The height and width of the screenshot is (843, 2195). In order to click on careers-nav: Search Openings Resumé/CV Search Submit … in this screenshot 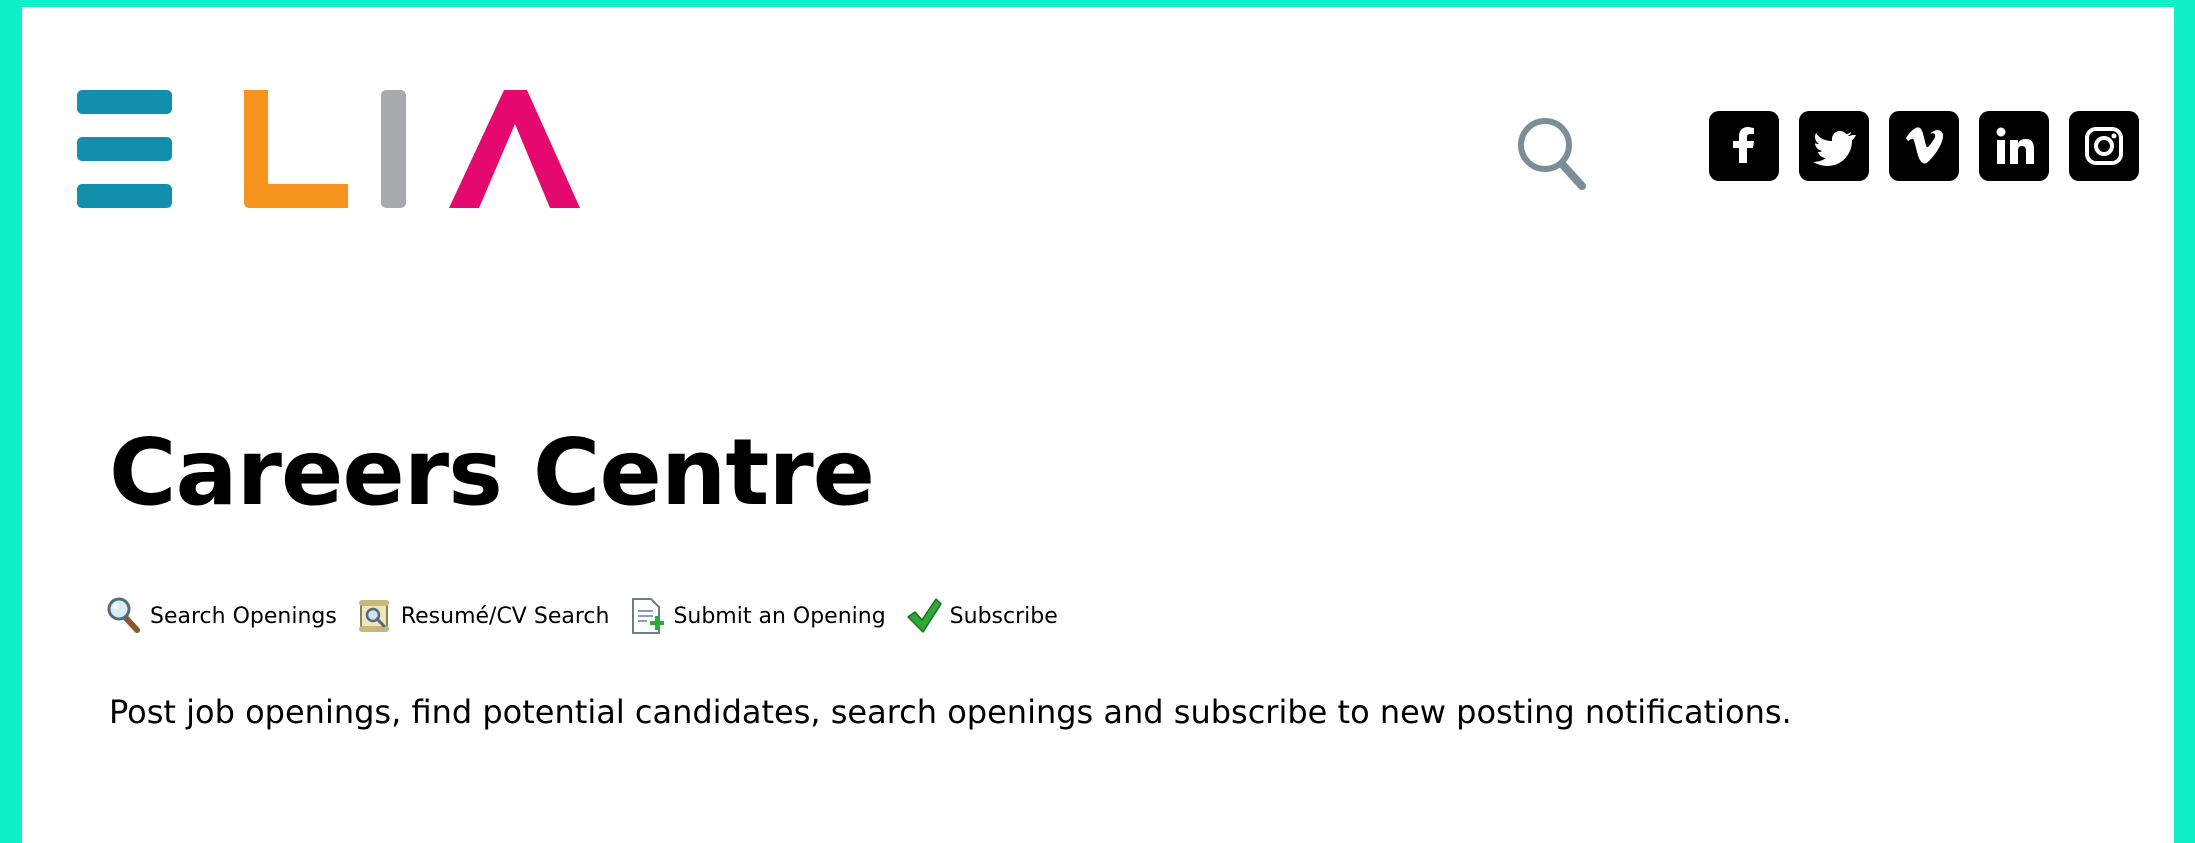, I will do `click(592, 616)`.